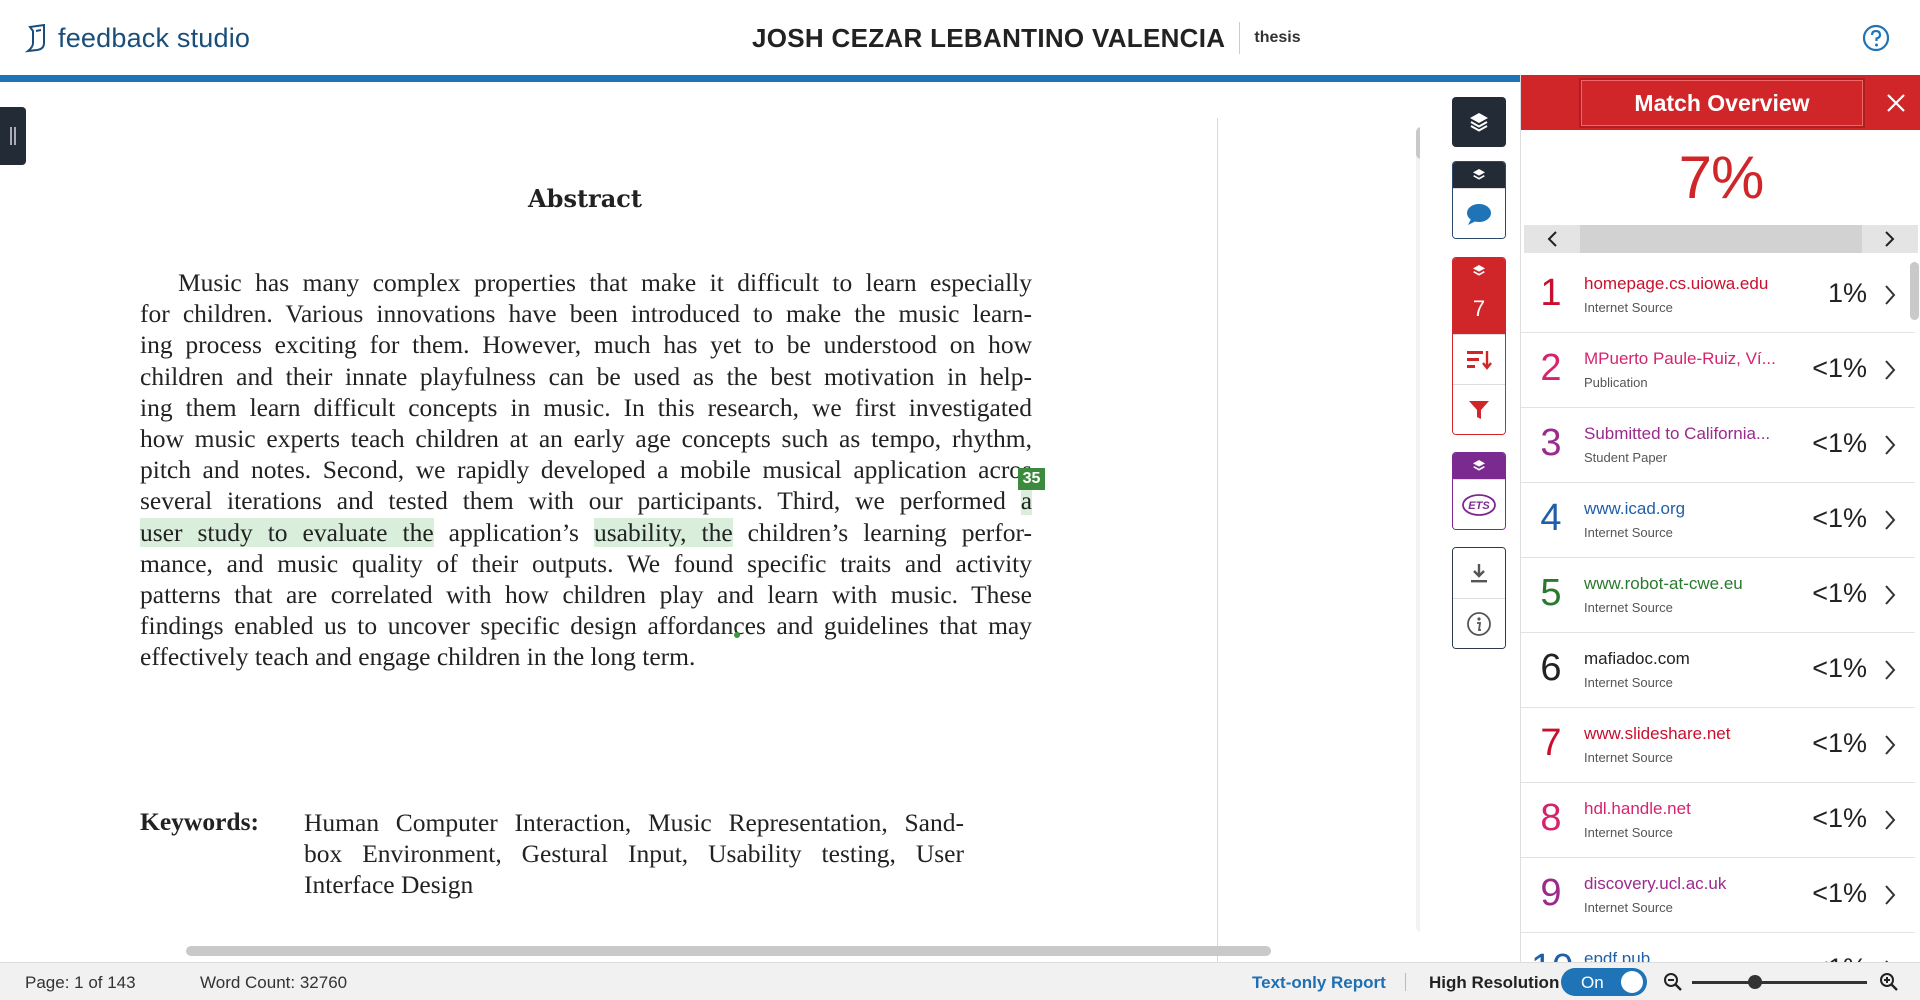  I want to click on match-source-name: mafiadoc.com, so click(1684, 659).